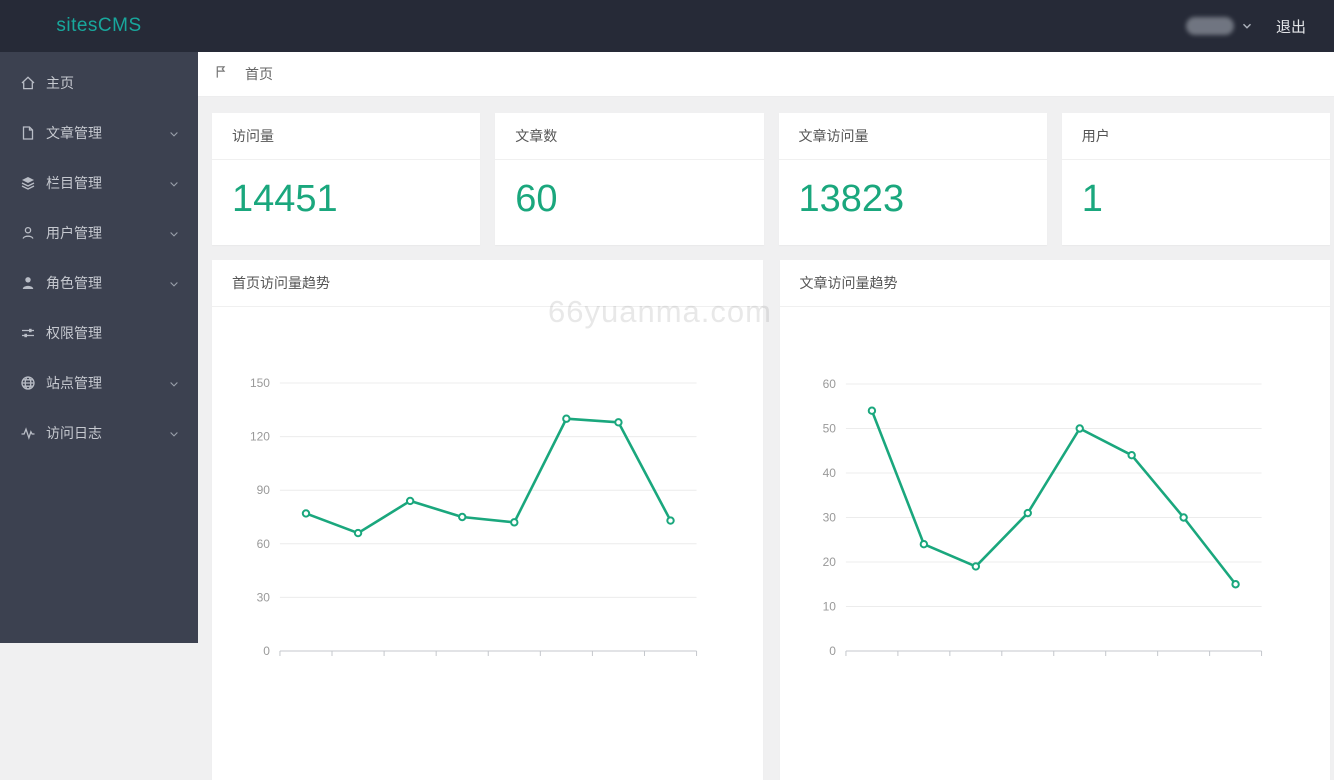  What do you see at coordinates (28, 83) in the screenshot?
I see `home-icon` at bounding box center [28, 83].